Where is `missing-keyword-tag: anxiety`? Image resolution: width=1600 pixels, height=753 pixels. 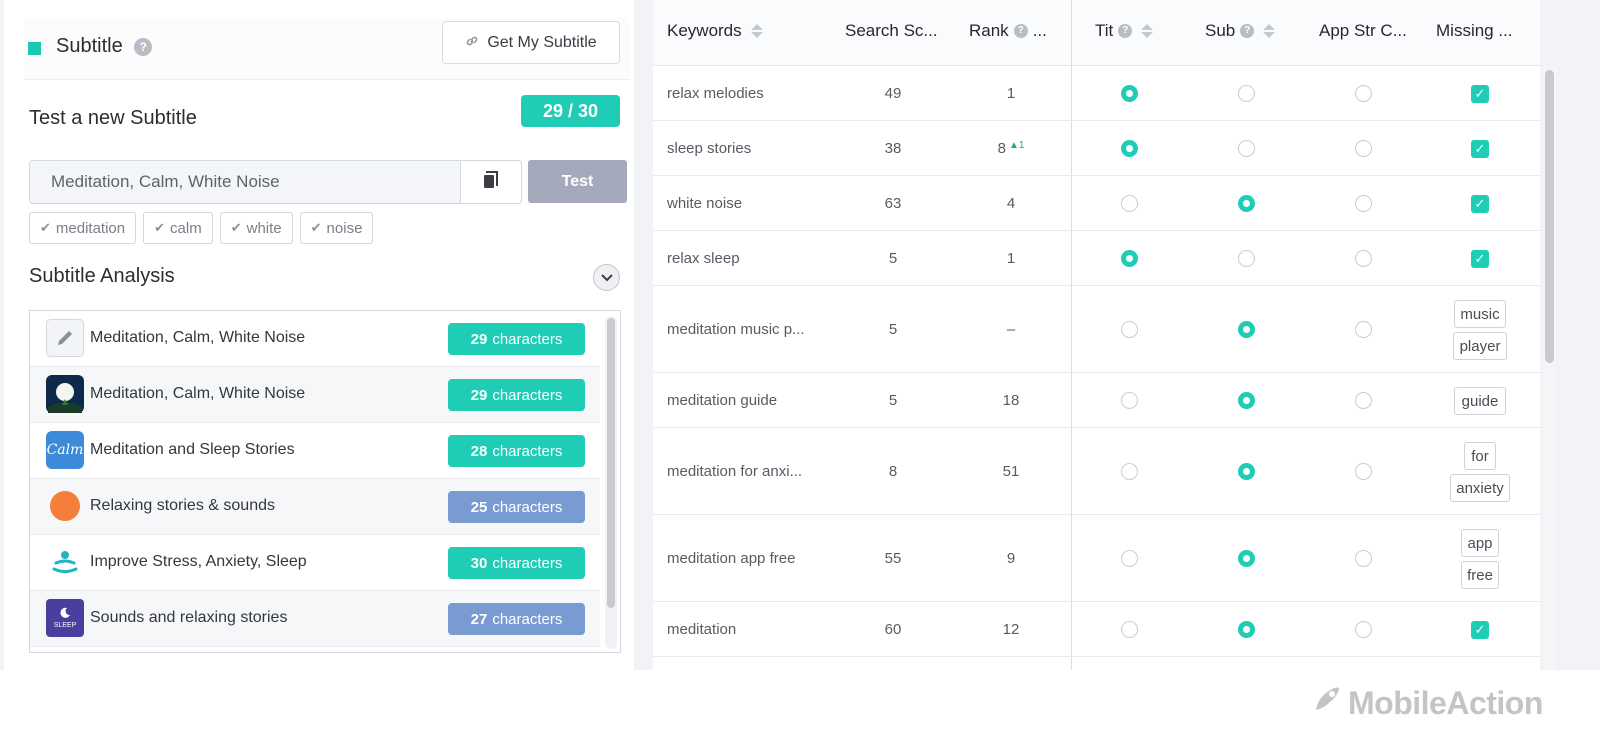
missing-keyword-tag: anxiety is located at coordinates (1480, 488).